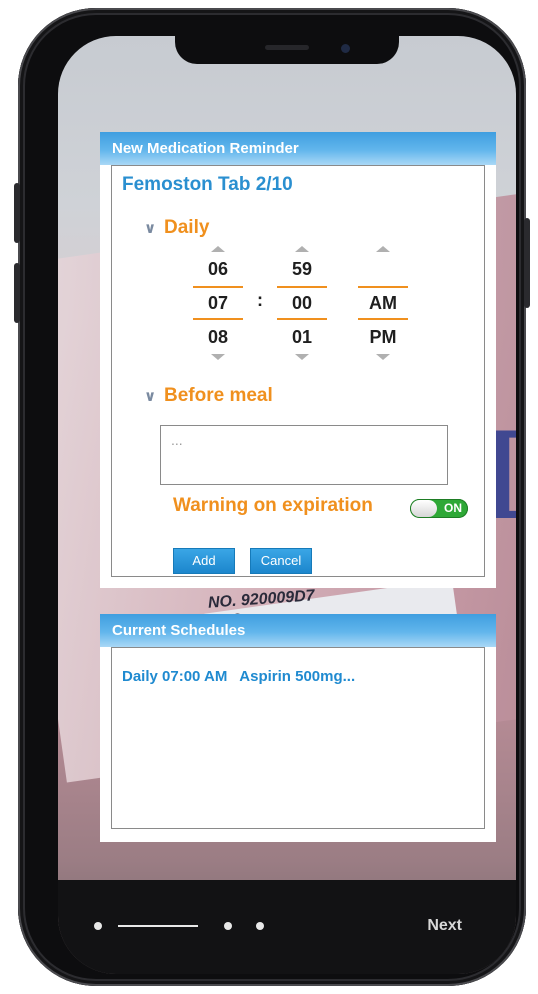 This screenshot has width=538, height=994. Describe the element at coordinates (424, 508) in the screenshot. I see `toggle-knob` at that location.